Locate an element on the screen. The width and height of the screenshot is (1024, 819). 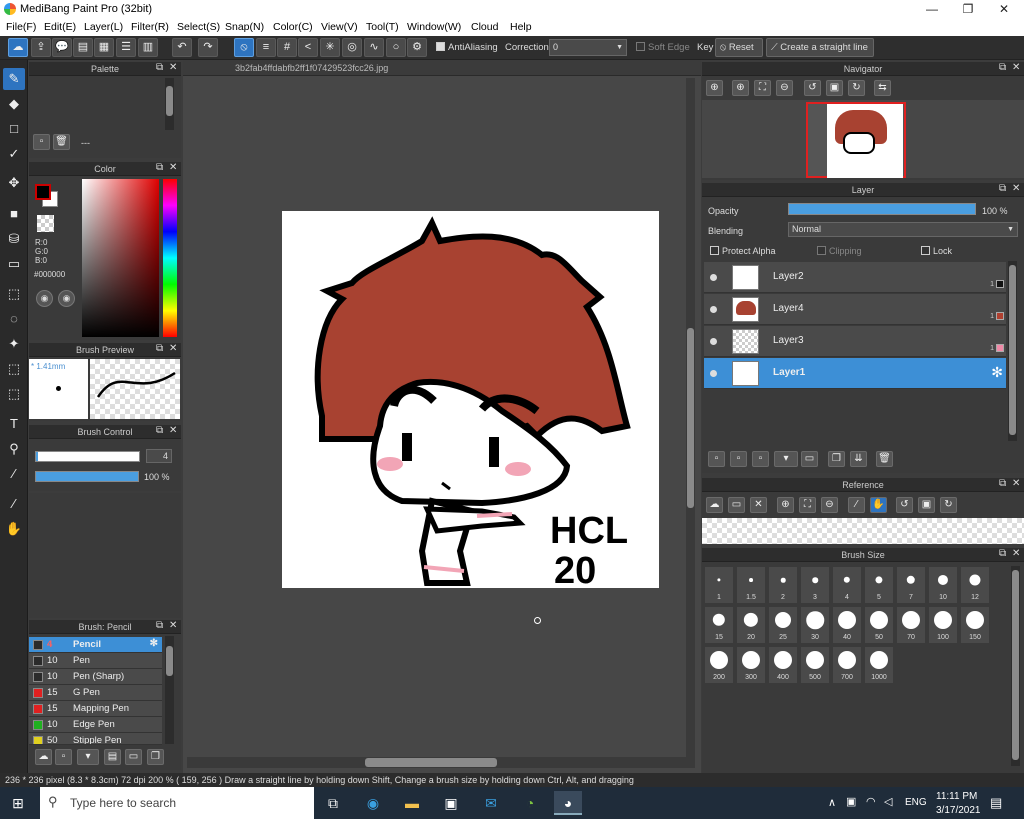
clock-date: 3/17/2021 is located at coordinates (958, 810).